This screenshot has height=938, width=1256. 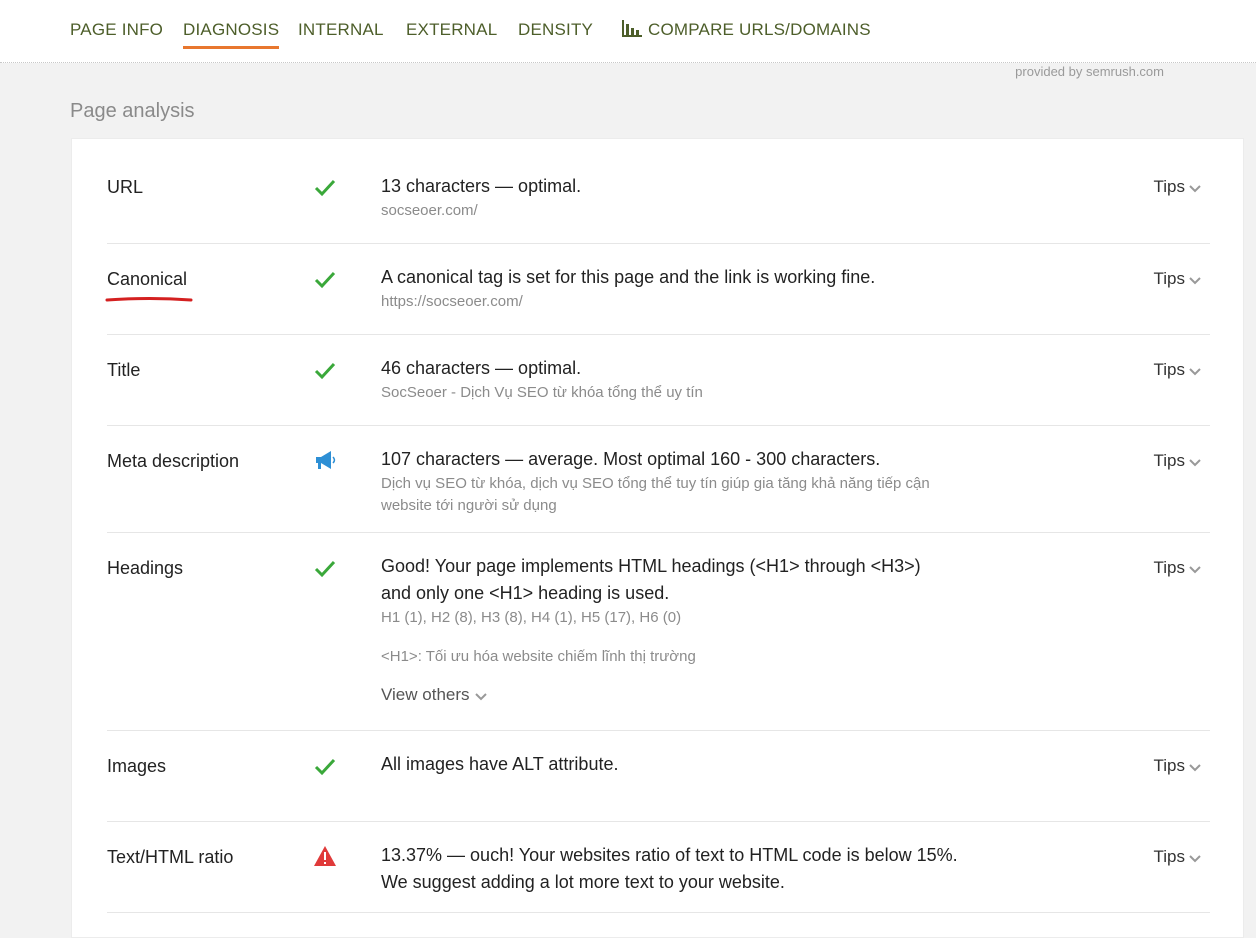 I want to click on view-others-label: View others, so click(x=425, y=694).